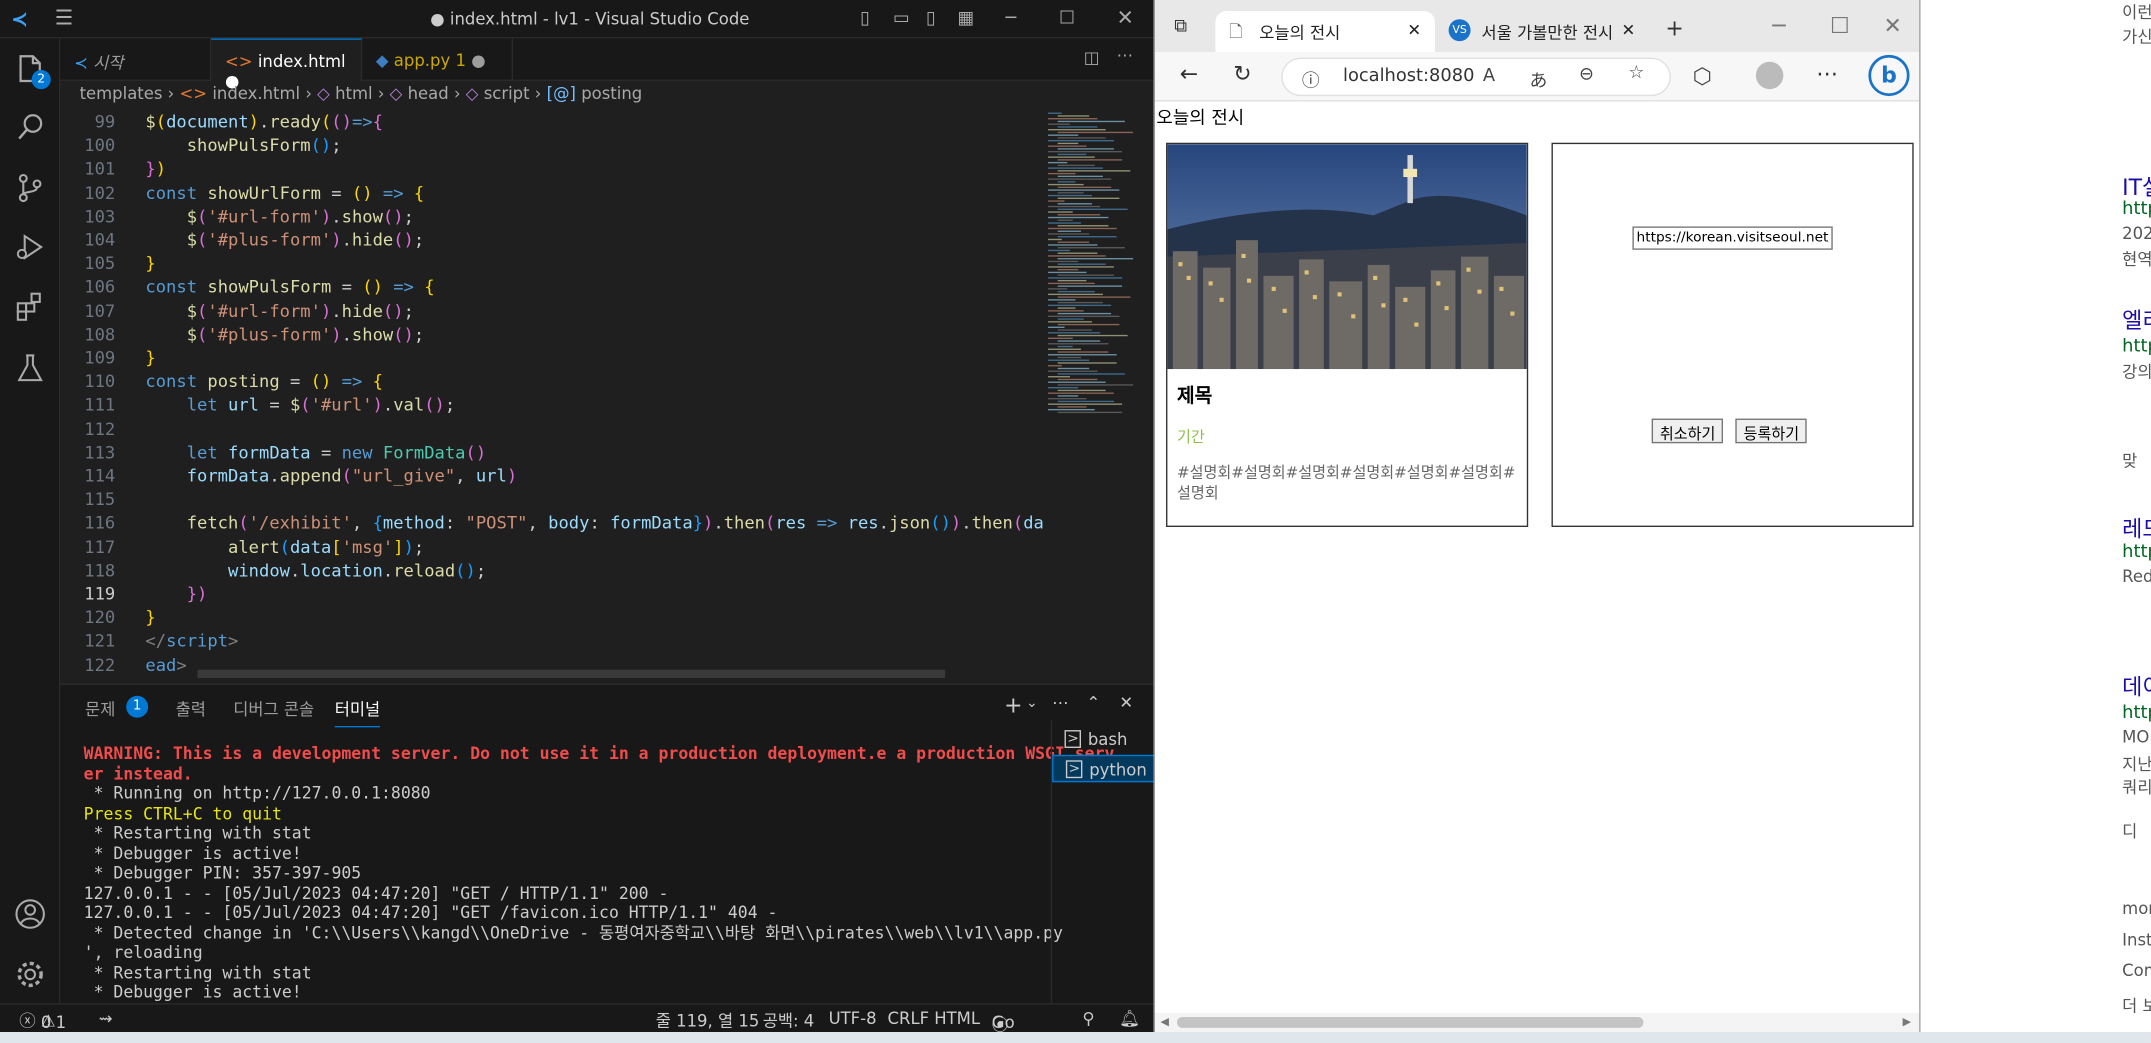  I want to click on breadcrumb-item: templates, so click(121, 93).